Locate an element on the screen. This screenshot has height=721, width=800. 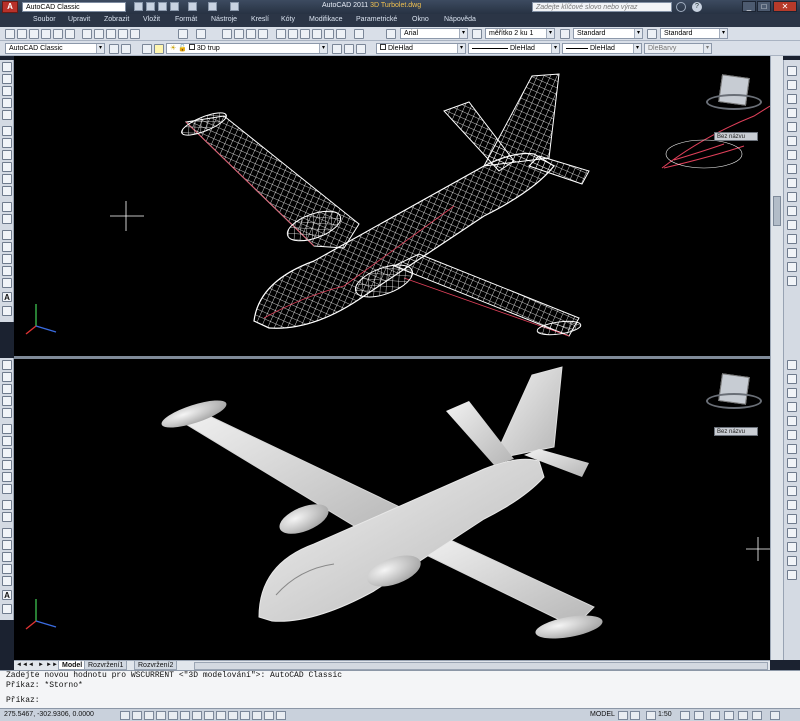
add-selected-icon is located at coordinates (7, 609).